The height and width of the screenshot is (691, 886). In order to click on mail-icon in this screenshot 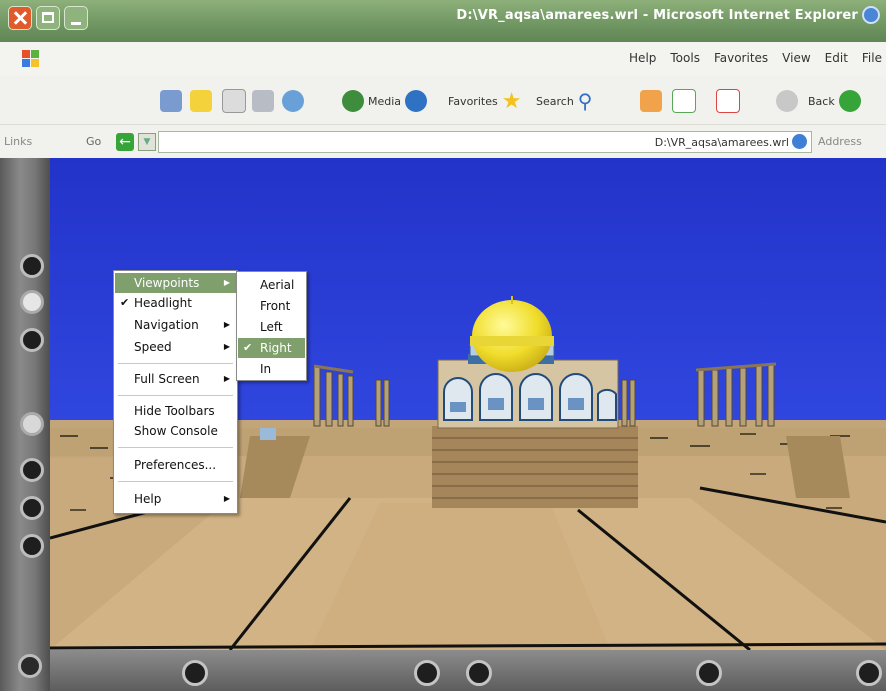, I will do `click(293, 101)`.